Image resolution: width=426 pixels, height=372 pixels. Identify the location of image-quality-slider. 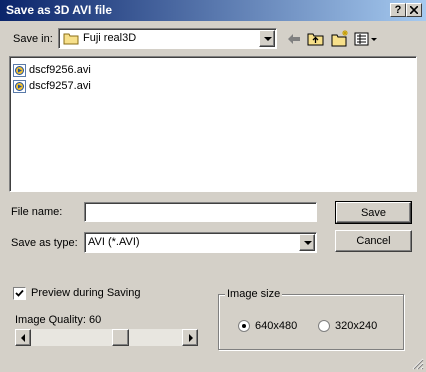
(106, 337).